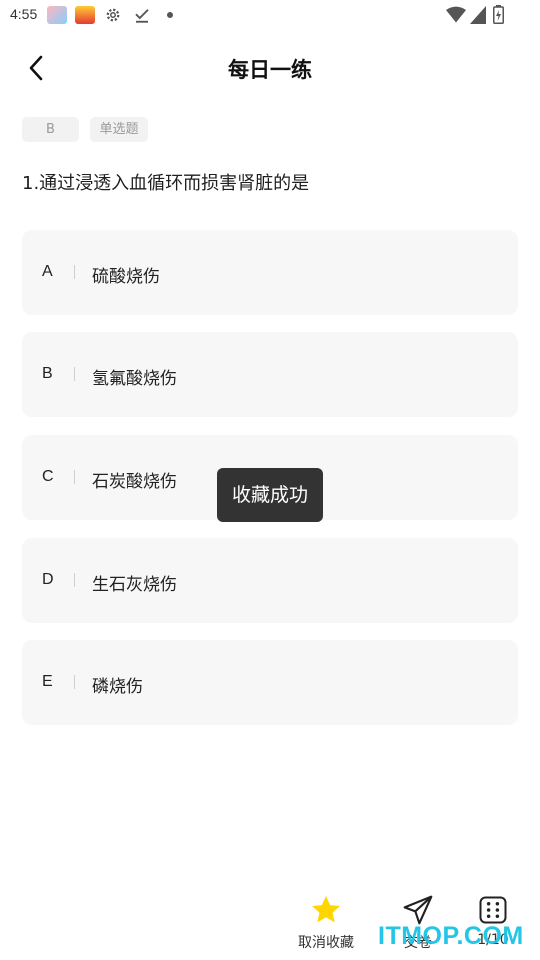  I want to click on status-bar: 4:55, so click(270, 16).